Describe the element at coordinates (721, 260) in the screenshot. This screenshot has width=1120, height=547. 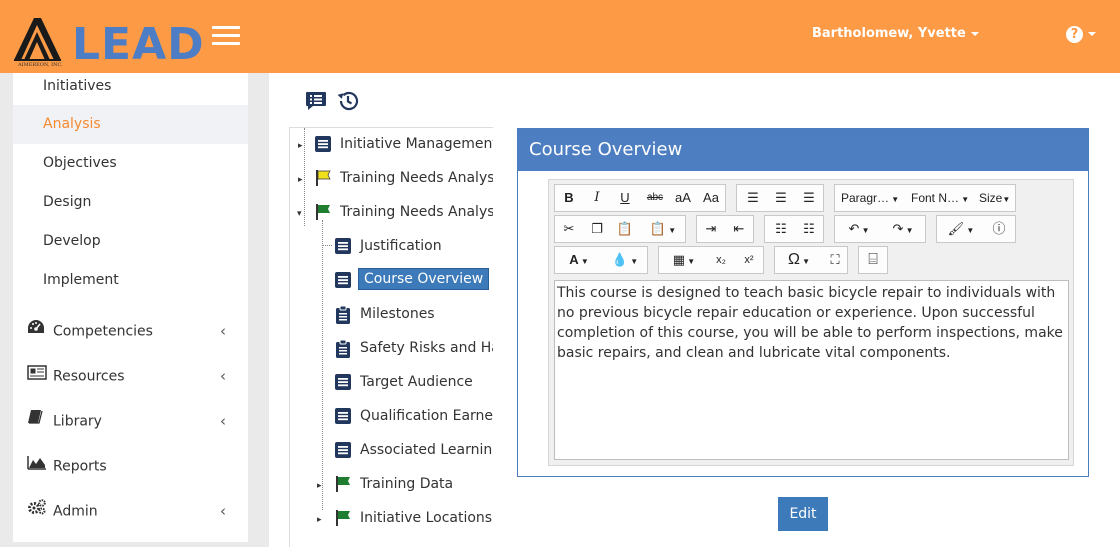
I see `subscript-button: x₂` at that location.